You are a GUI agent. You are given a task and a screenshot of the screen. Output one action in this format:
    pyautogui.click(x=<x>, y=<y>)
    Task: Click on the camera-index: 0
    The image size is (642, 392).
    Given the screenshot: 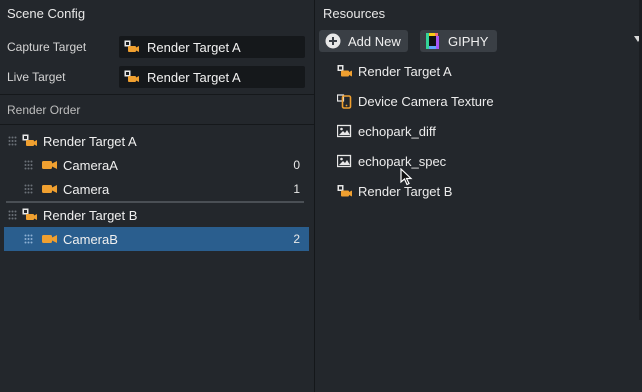 What is the action you would take?
    pyautogui.click(x=296, y=165)
    